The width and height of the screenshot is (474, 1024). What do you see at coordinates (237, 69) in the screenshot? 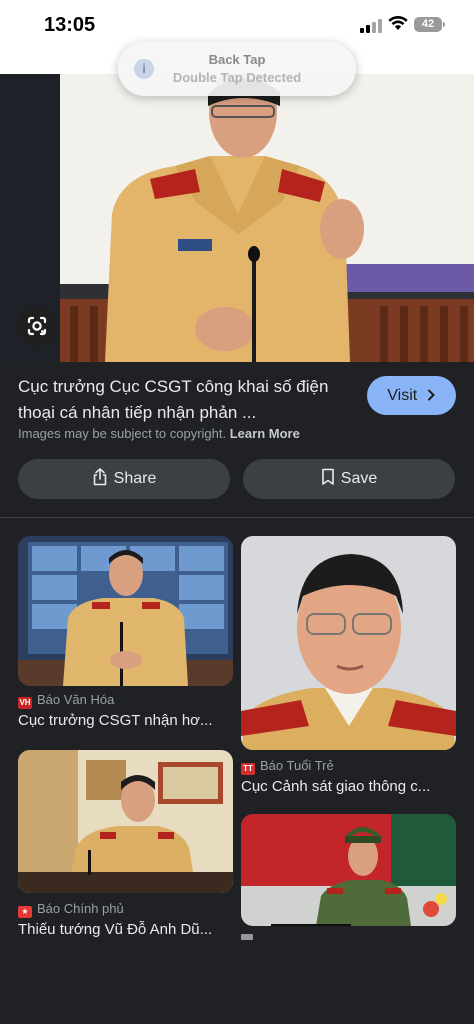
I see `back-tap-toast: i Back Tap Double Tap Detected` at bounding box center [237, 69].